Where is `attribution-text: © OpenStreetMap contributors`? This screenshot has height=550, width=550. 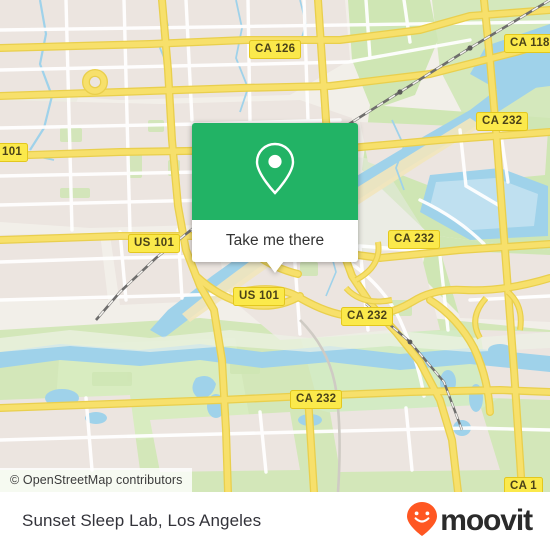
attribution-text: © OpenStreetMap contributors is located at coordinates (96, 480).